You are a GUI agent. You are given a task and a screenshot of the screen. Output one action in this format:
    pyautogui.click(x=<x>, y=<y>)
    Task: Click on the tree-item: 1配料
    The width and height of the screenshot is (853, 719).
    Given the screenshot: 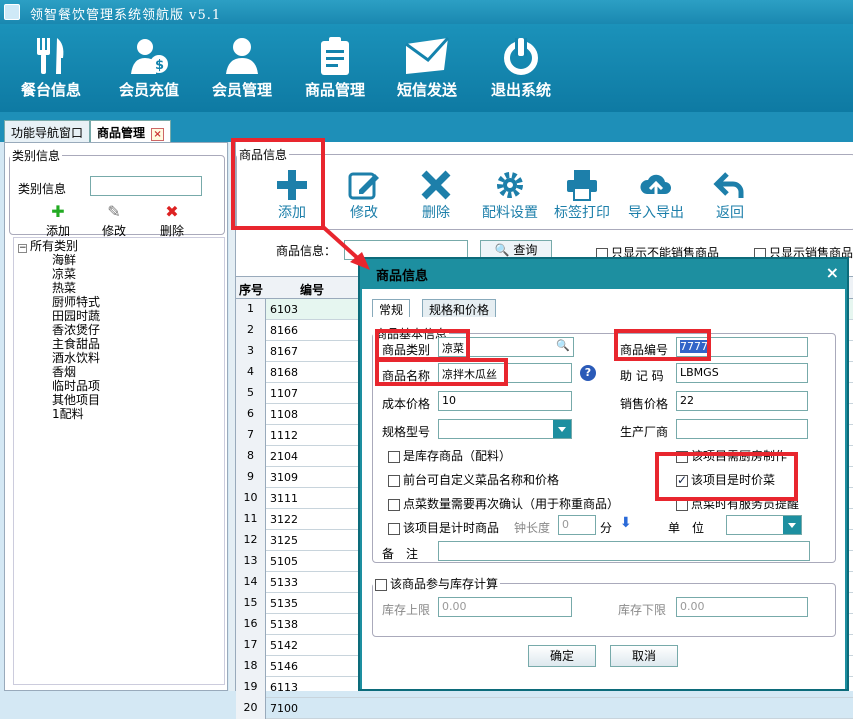 What is the action you would take?
    pyautogui.click(x=68, y=414)
    